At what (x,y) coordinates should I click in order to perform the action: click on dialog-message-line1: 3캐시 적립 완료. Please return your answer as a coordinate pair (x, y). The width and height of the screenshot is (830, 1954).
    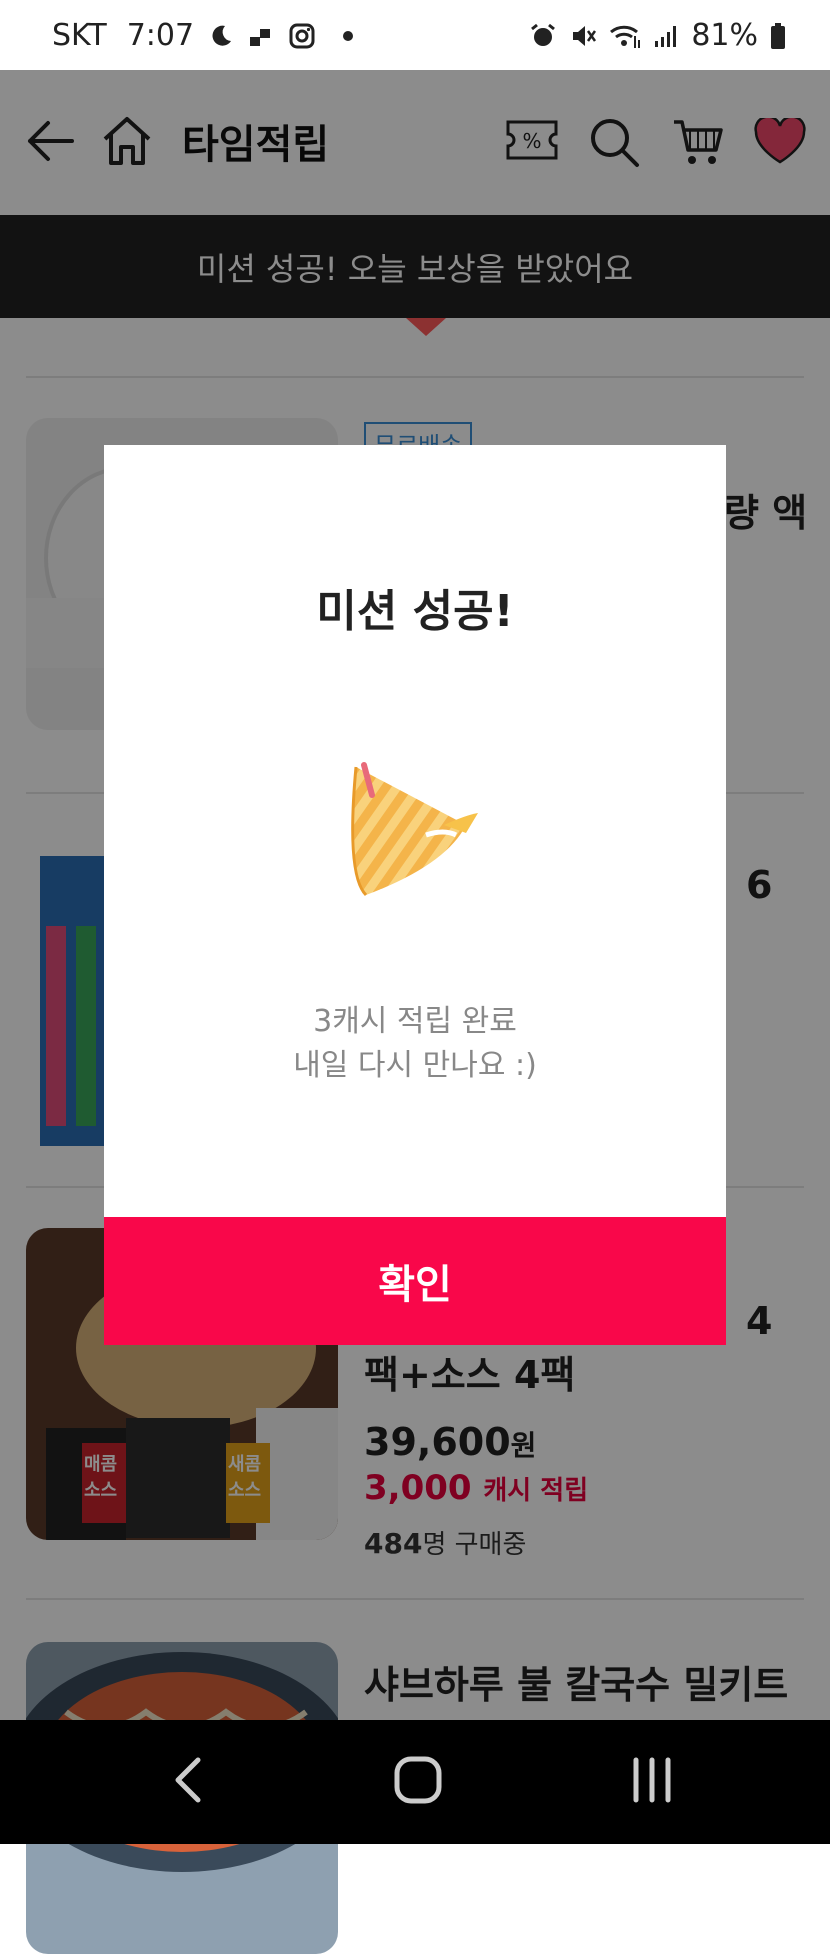
    Looking at the image, I should click on (415, 1021).